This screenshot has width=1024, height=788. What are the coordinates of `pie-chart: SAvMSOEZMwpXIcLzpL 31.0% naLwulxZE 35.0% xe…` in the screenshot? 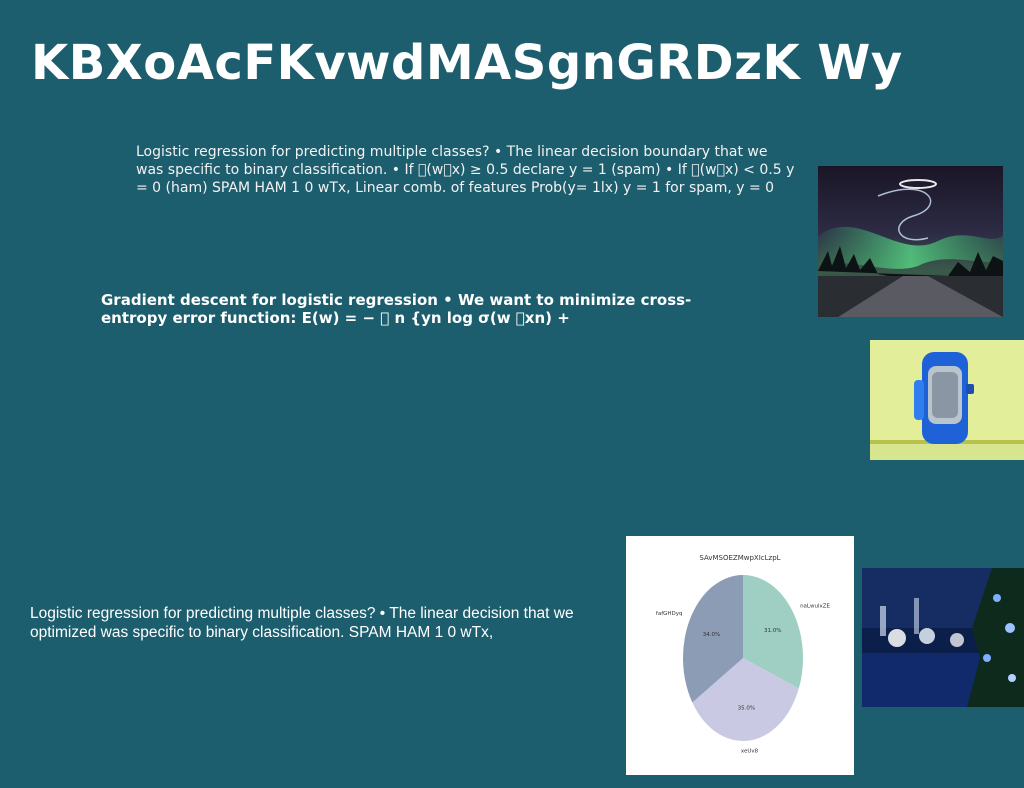 It's located at (740, 655).